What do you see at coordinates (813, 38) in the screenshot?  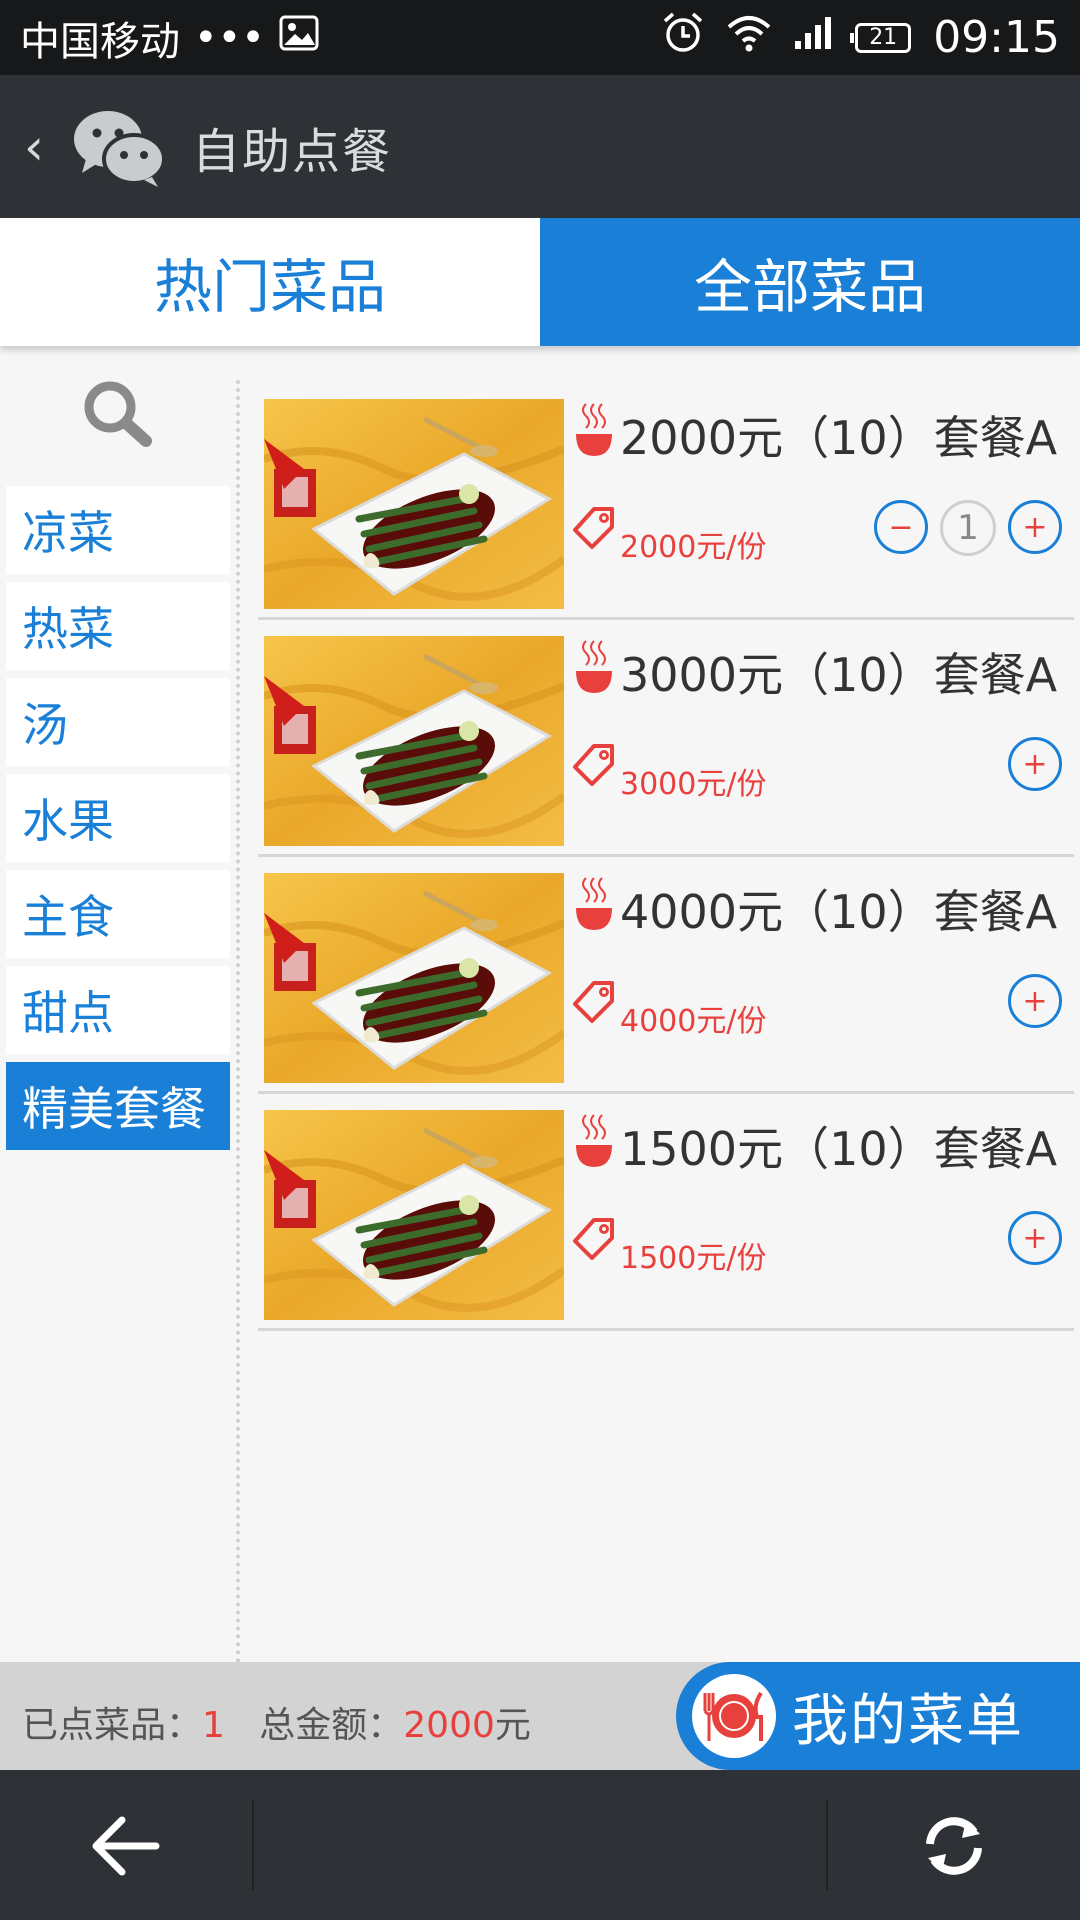 I see `signal-icon` at bounding box center [813, 38].